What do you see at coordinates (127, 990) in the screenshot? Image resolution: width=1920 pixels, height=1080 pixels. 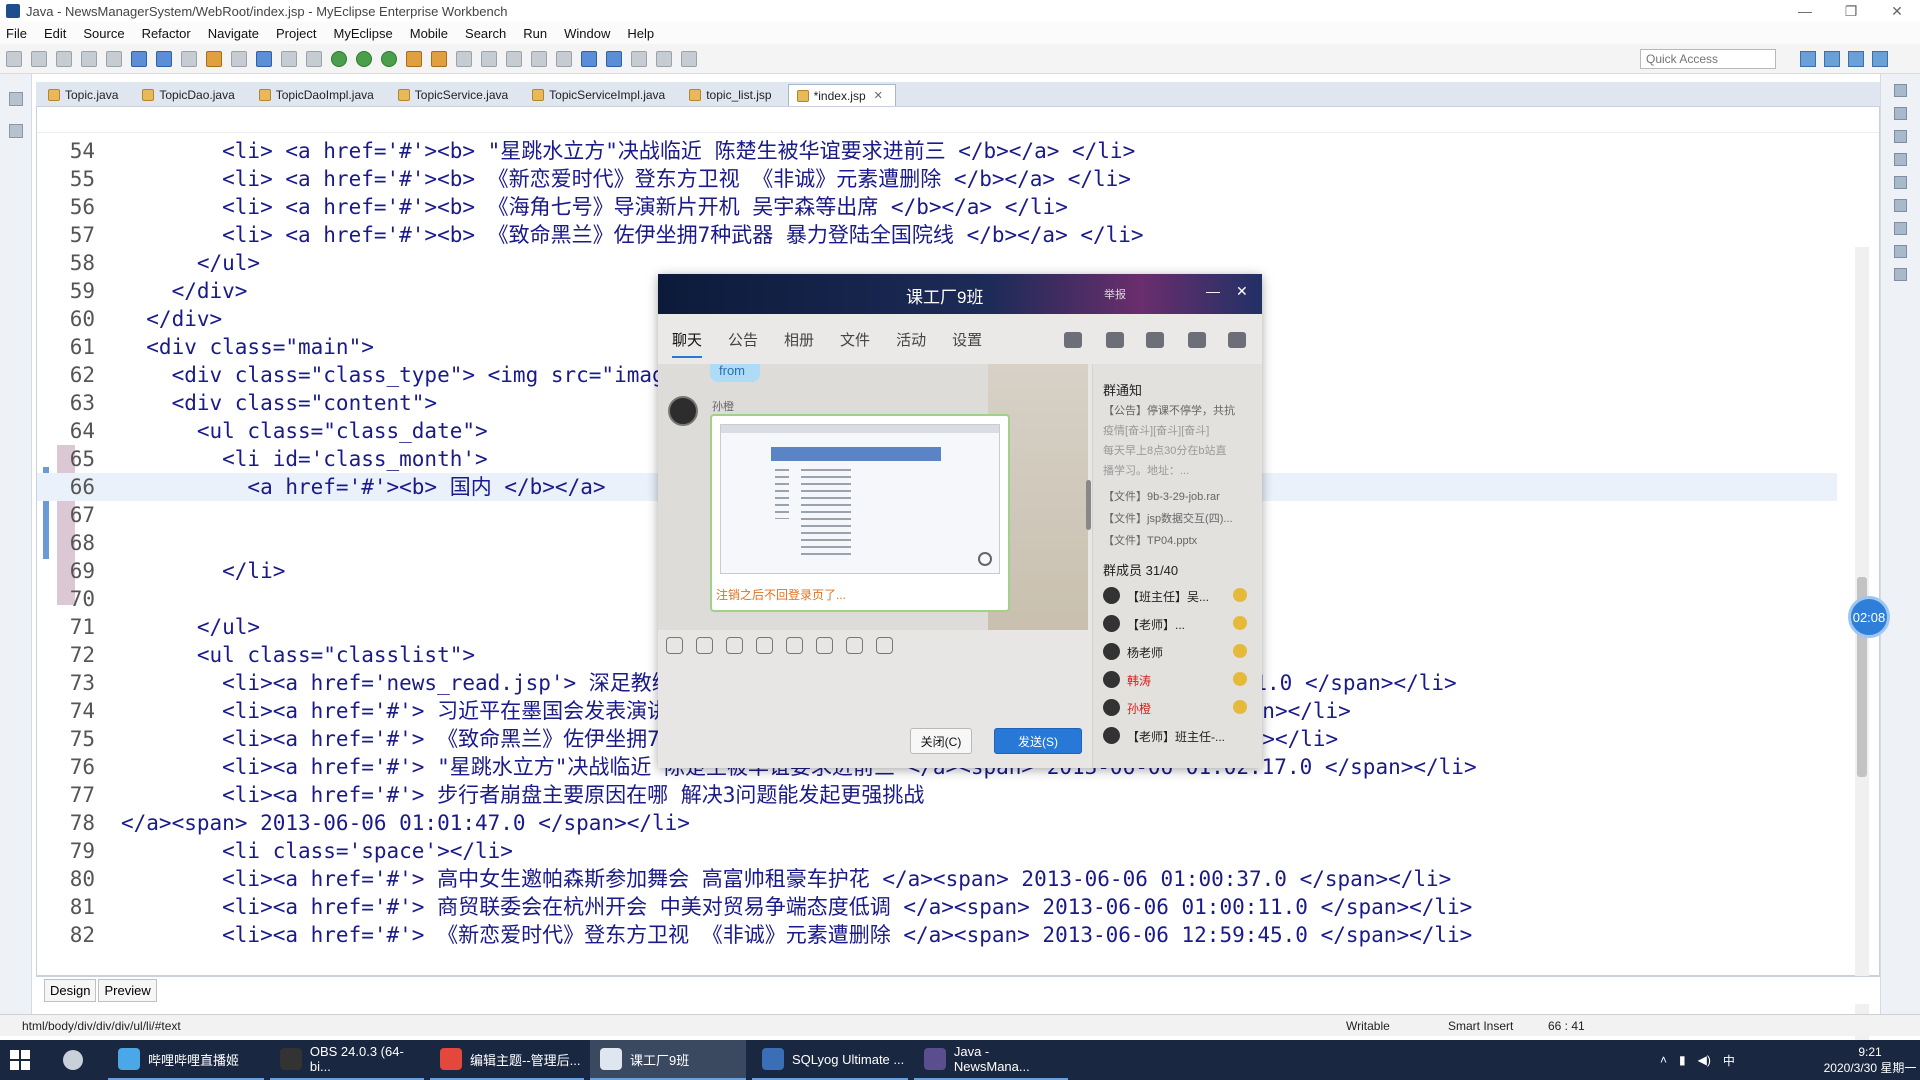 I see `tab-preview: Preview` at bounding box center [127, 990].